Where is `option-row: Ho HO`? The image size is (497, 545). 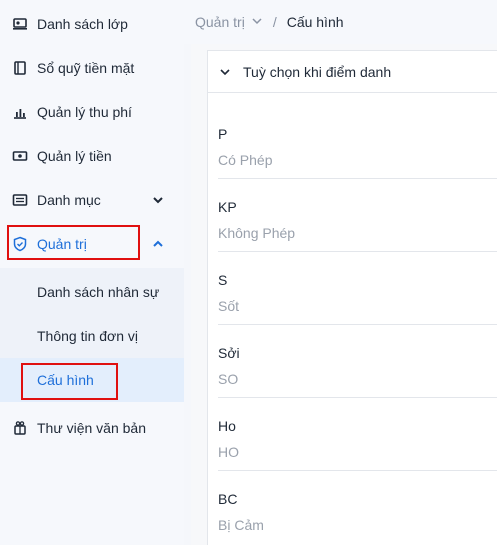 option-row: Ho HO is located at coordinates (357, 434).